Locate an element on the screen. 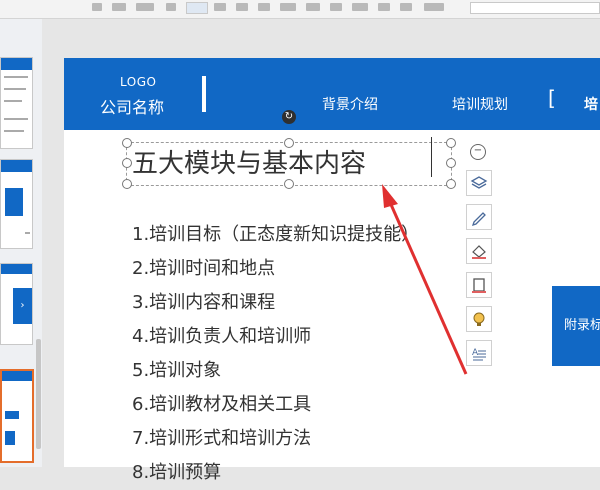  frame-icon is located at coordinates (479, 285).